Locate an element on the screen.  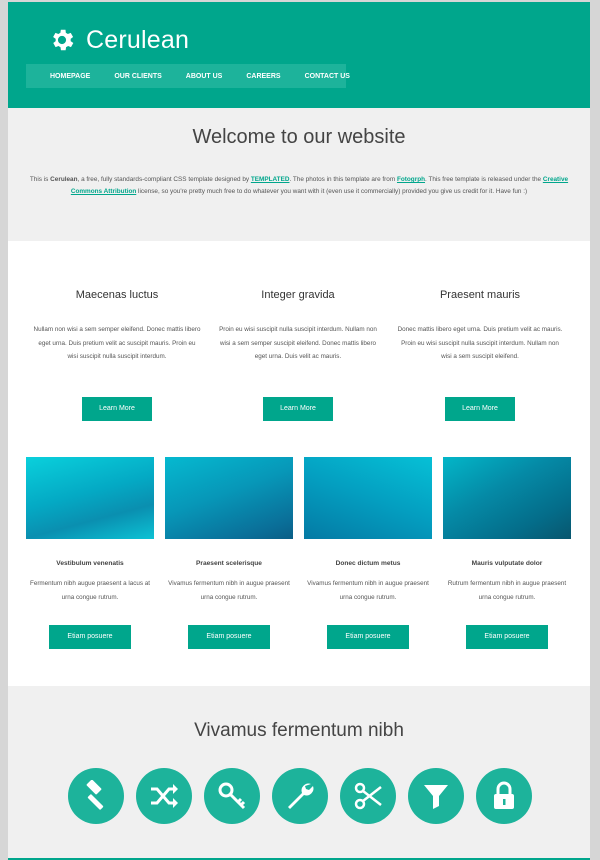
fotogrph-link: Fotogrph is located at coordinates (411, 179).